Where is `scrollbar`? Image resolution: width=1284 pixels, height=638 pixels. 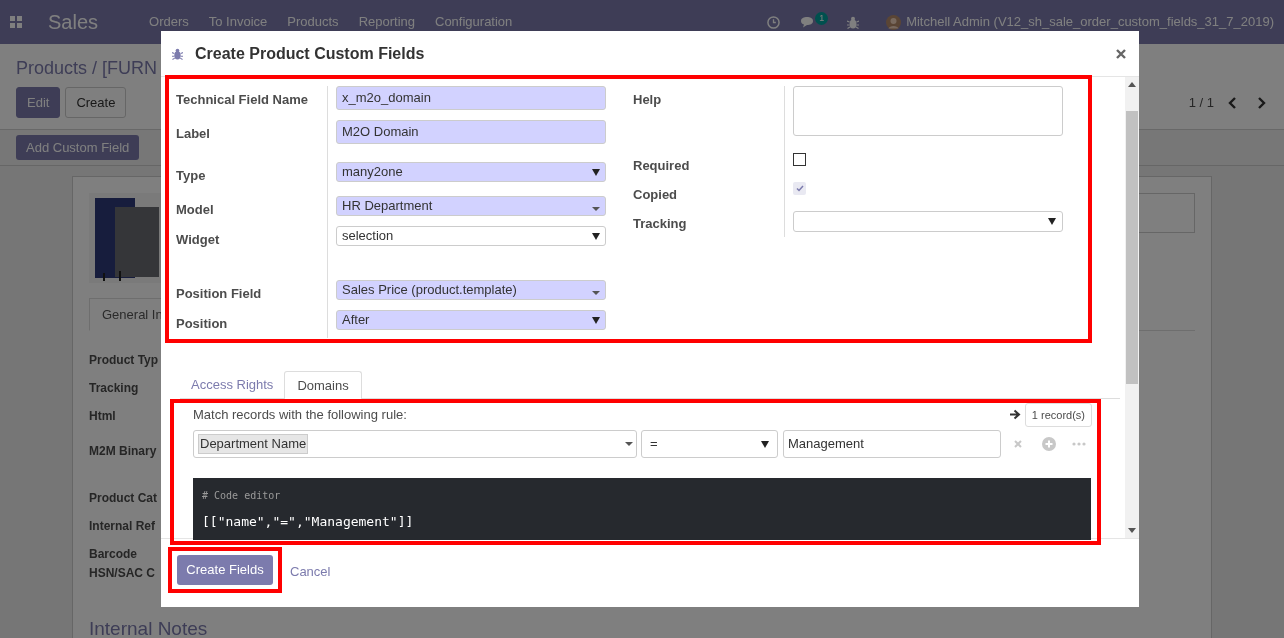
scrollbar is located at coordinates (1132, 307).